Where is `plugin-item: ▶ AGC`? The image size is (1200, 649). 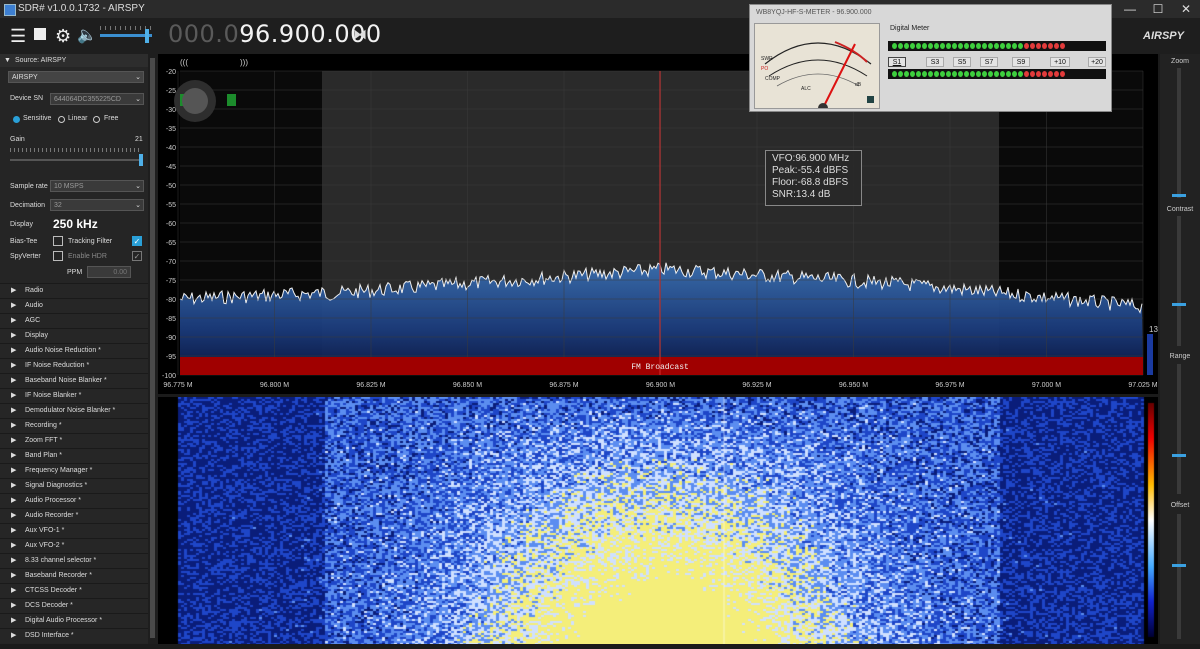 plugin-item: ▶ AGC is located at coordinates (74, 320).